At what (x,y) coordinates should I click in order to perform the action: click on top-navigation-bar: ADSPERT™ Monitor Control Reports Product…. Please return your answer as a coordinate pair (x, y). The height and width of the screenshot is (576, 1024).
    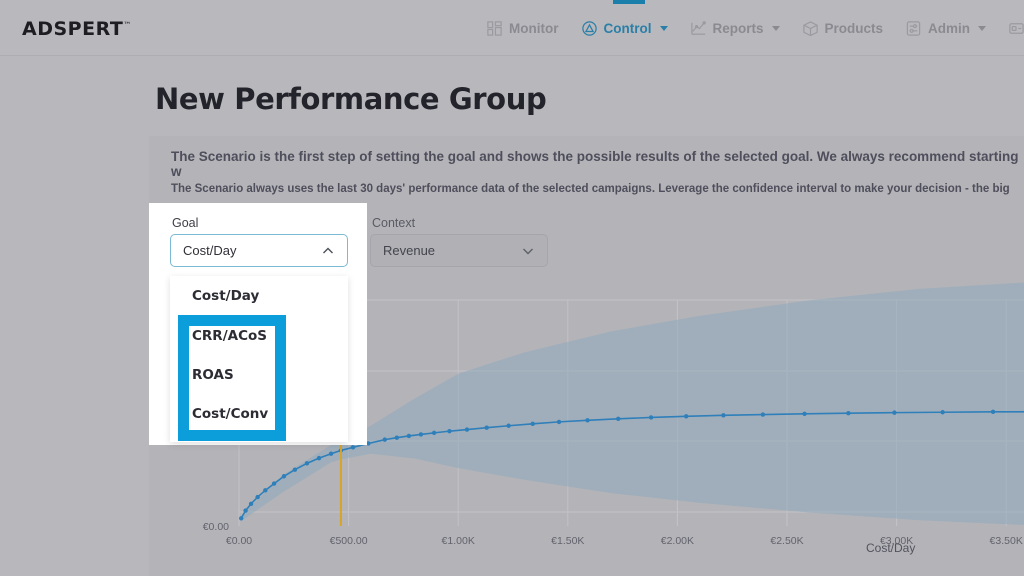
    Looking at the image, I should click on (512, 28).